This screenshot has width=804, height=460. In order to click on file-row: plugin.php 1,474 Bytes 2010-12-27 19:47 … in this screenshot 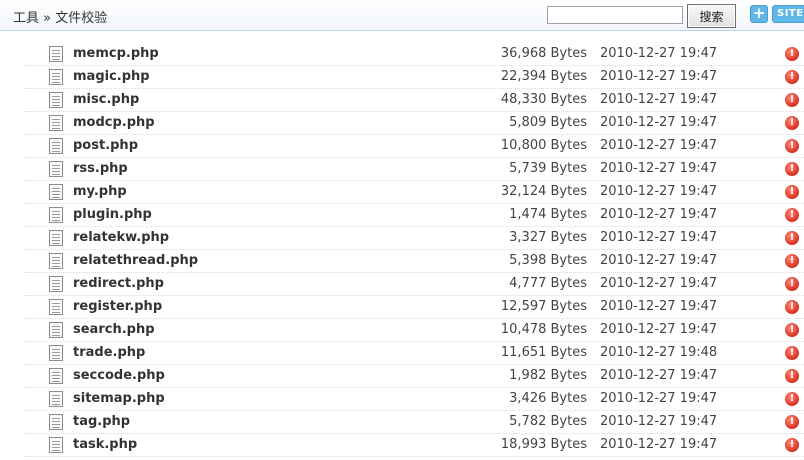, I will do `click(414, 215)`.